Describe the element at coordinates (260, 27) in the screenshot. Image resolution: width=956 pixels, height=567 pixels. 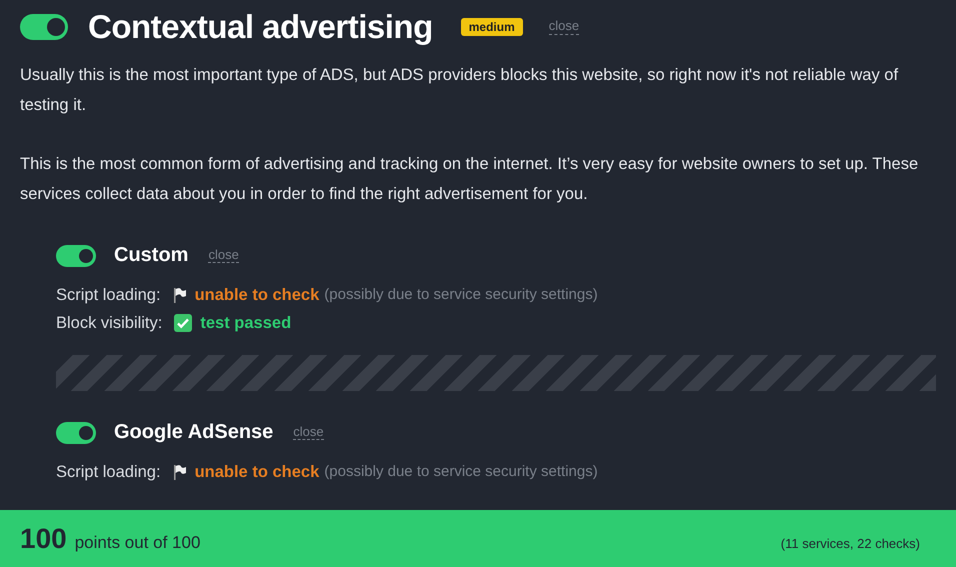
I see `section-title: Contextual advertising` at that location.